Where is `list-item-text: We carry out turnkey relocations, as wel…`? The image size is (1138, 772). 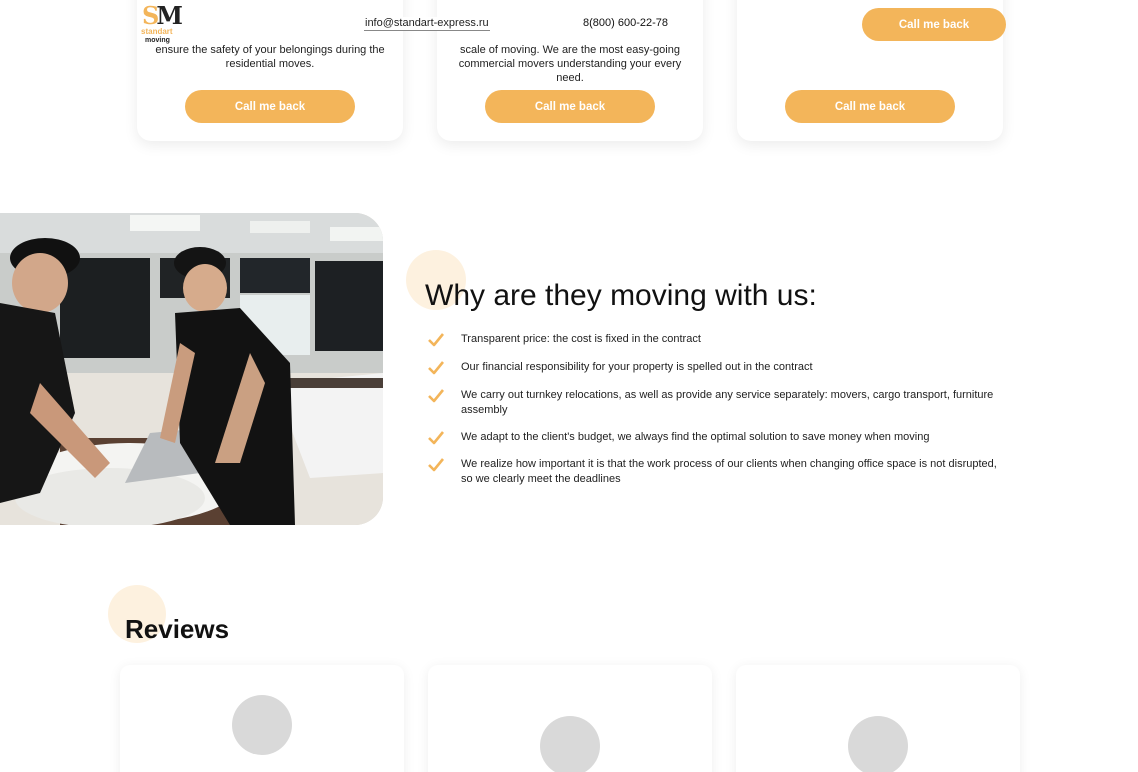 list-item-text: We carry out turnkey relocations, as wel… is located at coordinates (727, 402).